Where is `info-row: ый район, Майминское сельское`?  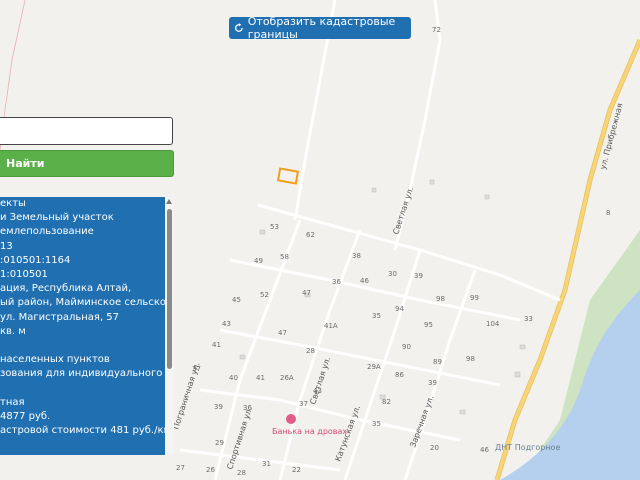
info-row: ый район, Майминское сельское is located at coordinates (82, 303).